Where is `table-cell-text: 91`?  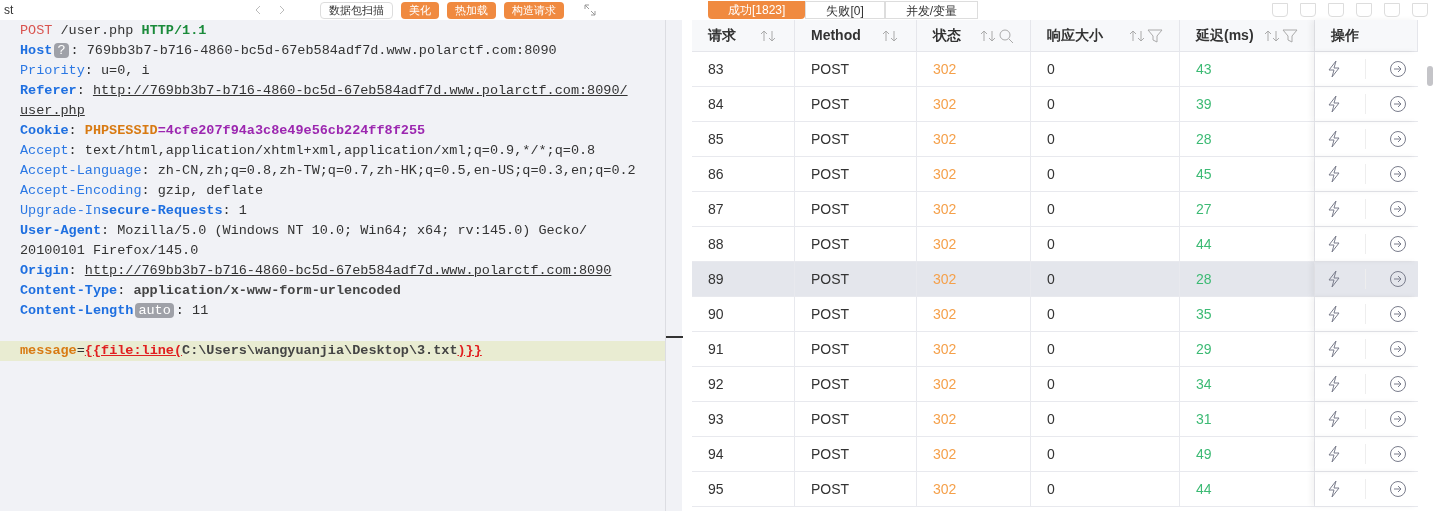 table-cell-text: 91 is located at coordinates (716, 349).